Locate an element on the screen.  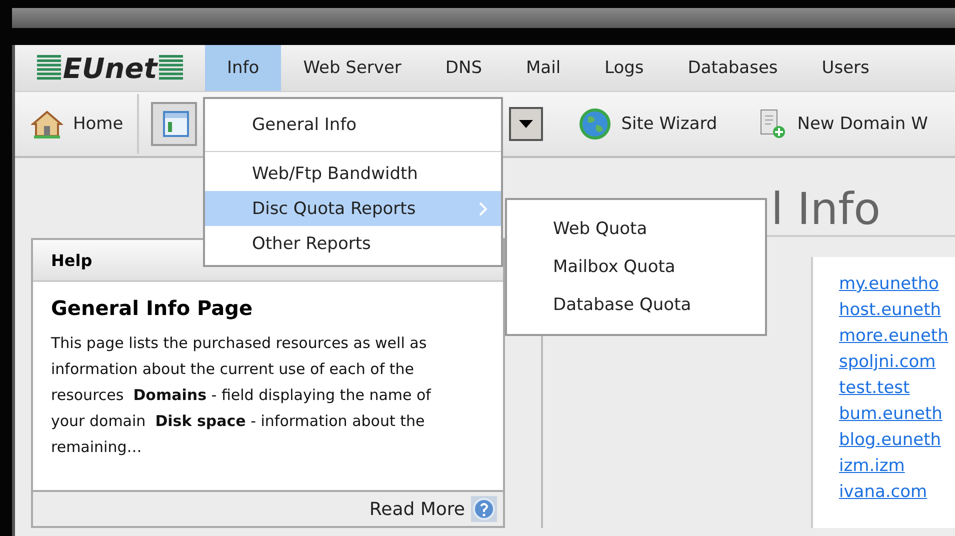
help-icon is located at coordinates (484, 509).